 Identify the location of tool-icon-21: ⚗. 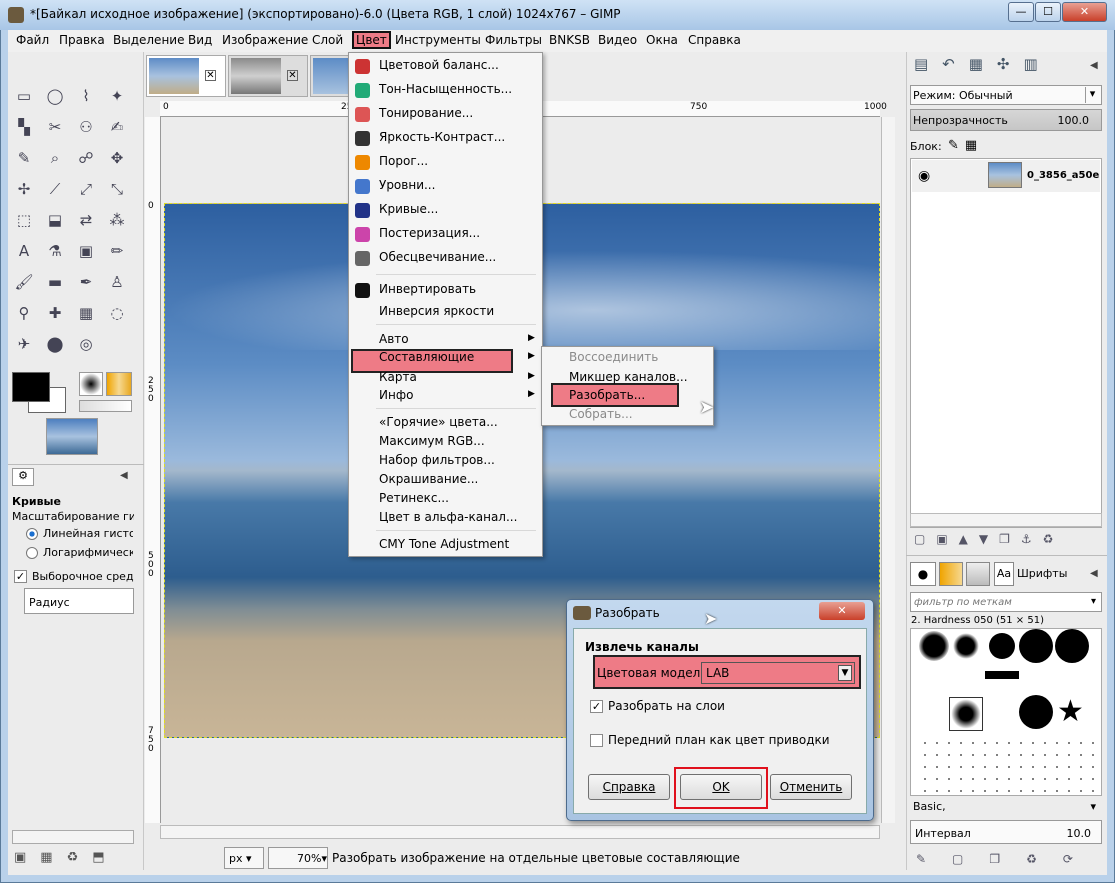
(55, 251).